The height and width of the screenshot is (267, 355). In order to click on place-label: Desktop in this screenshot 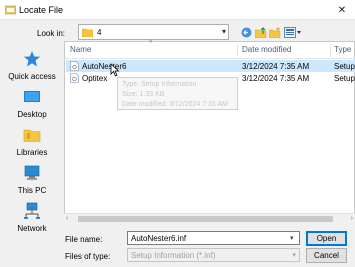, I will do `click(32, 114)`.